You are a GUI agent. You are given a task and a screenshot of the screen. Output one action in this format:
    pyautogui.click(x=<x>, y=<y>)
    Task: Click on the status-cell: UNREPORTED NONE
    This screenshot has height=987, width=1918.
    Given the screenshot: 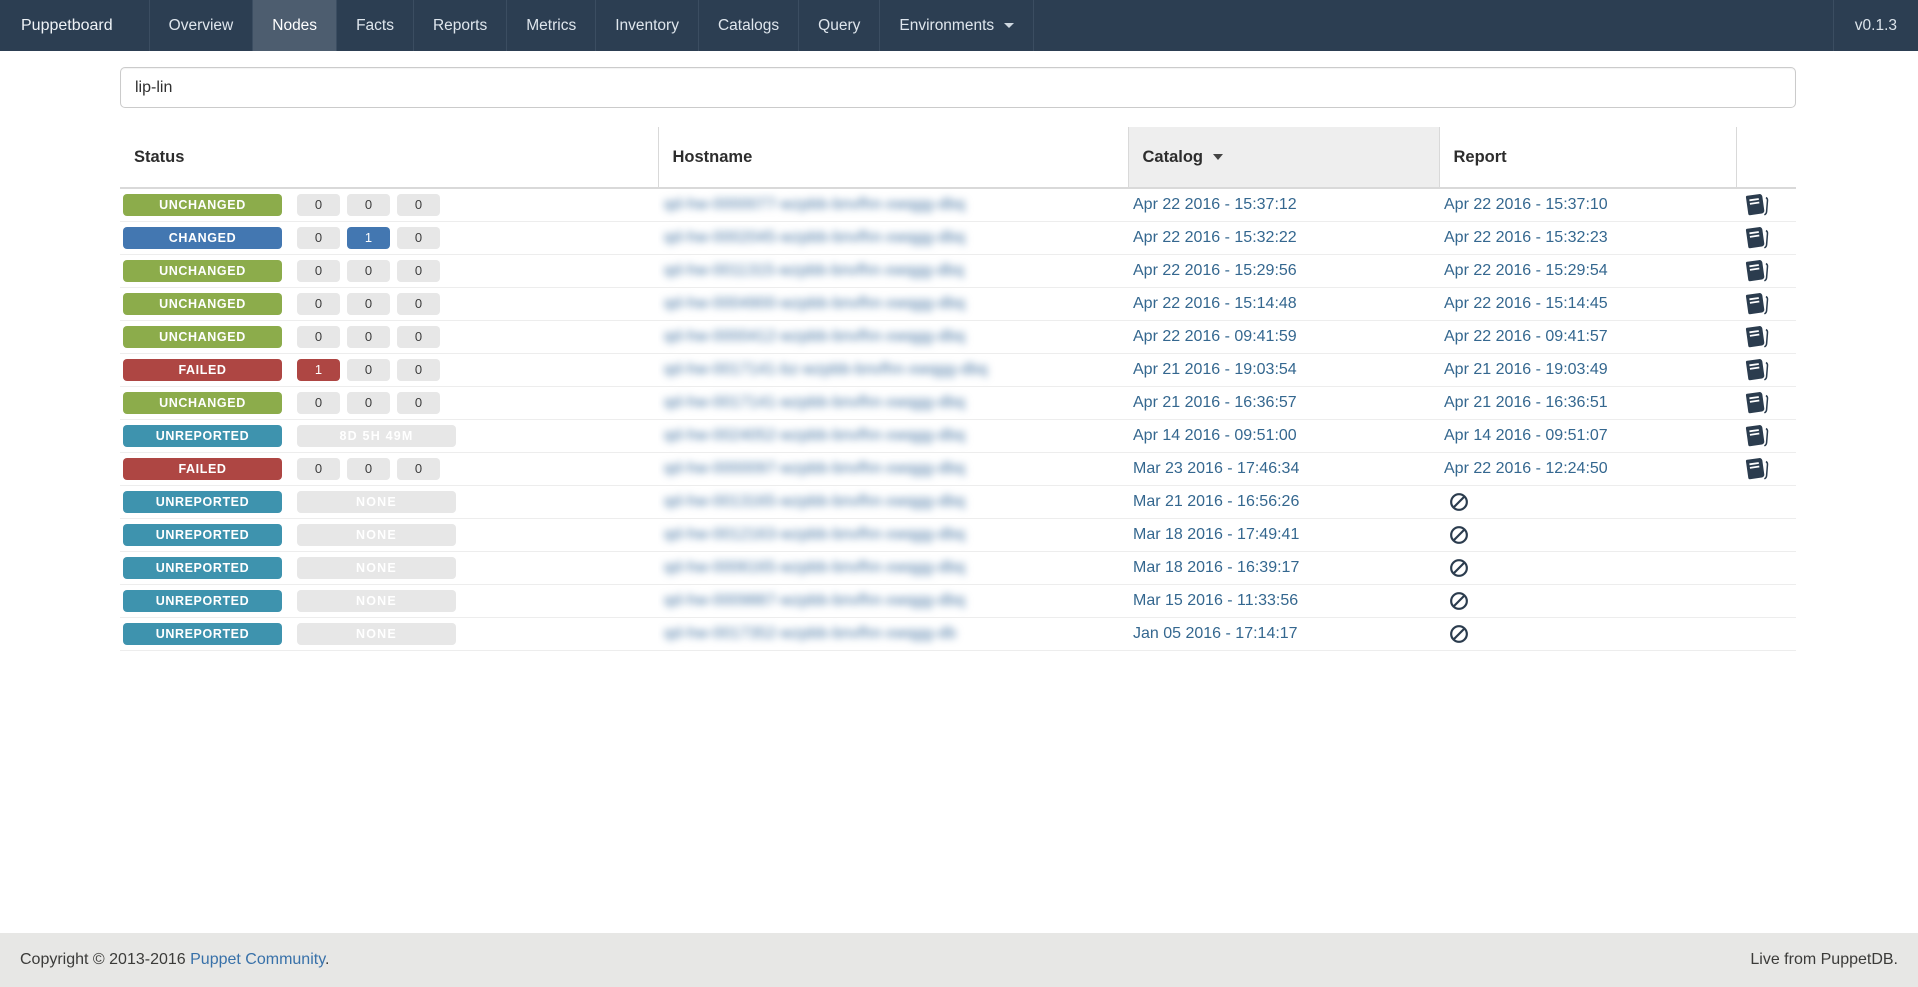 What is the action you would take?
    pyautogui.click(x=389, y=634)
    